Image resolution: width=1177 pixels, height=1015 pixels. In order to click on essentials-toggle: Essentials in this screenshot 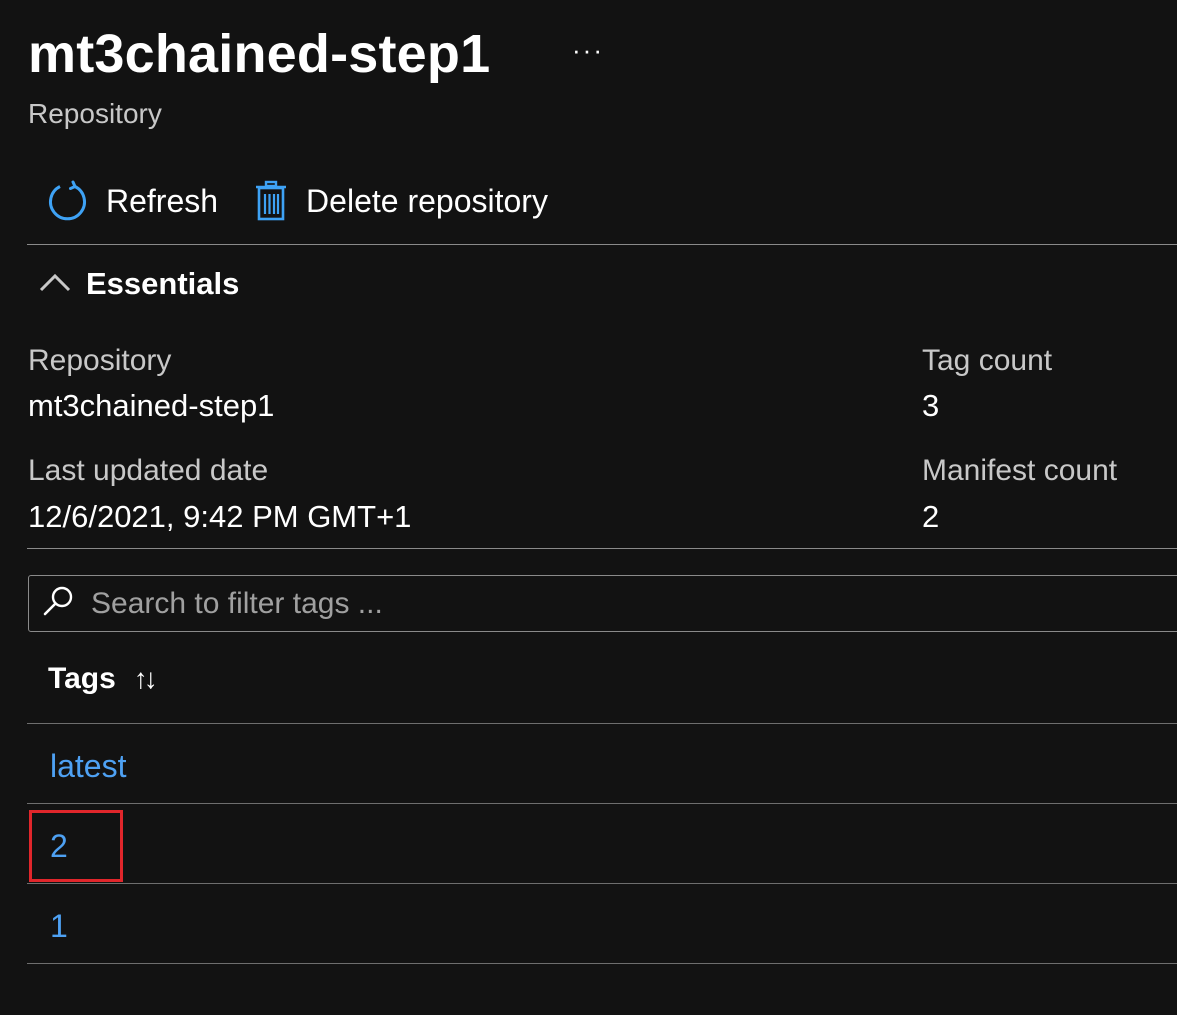, I will do `click(138, 284)`.